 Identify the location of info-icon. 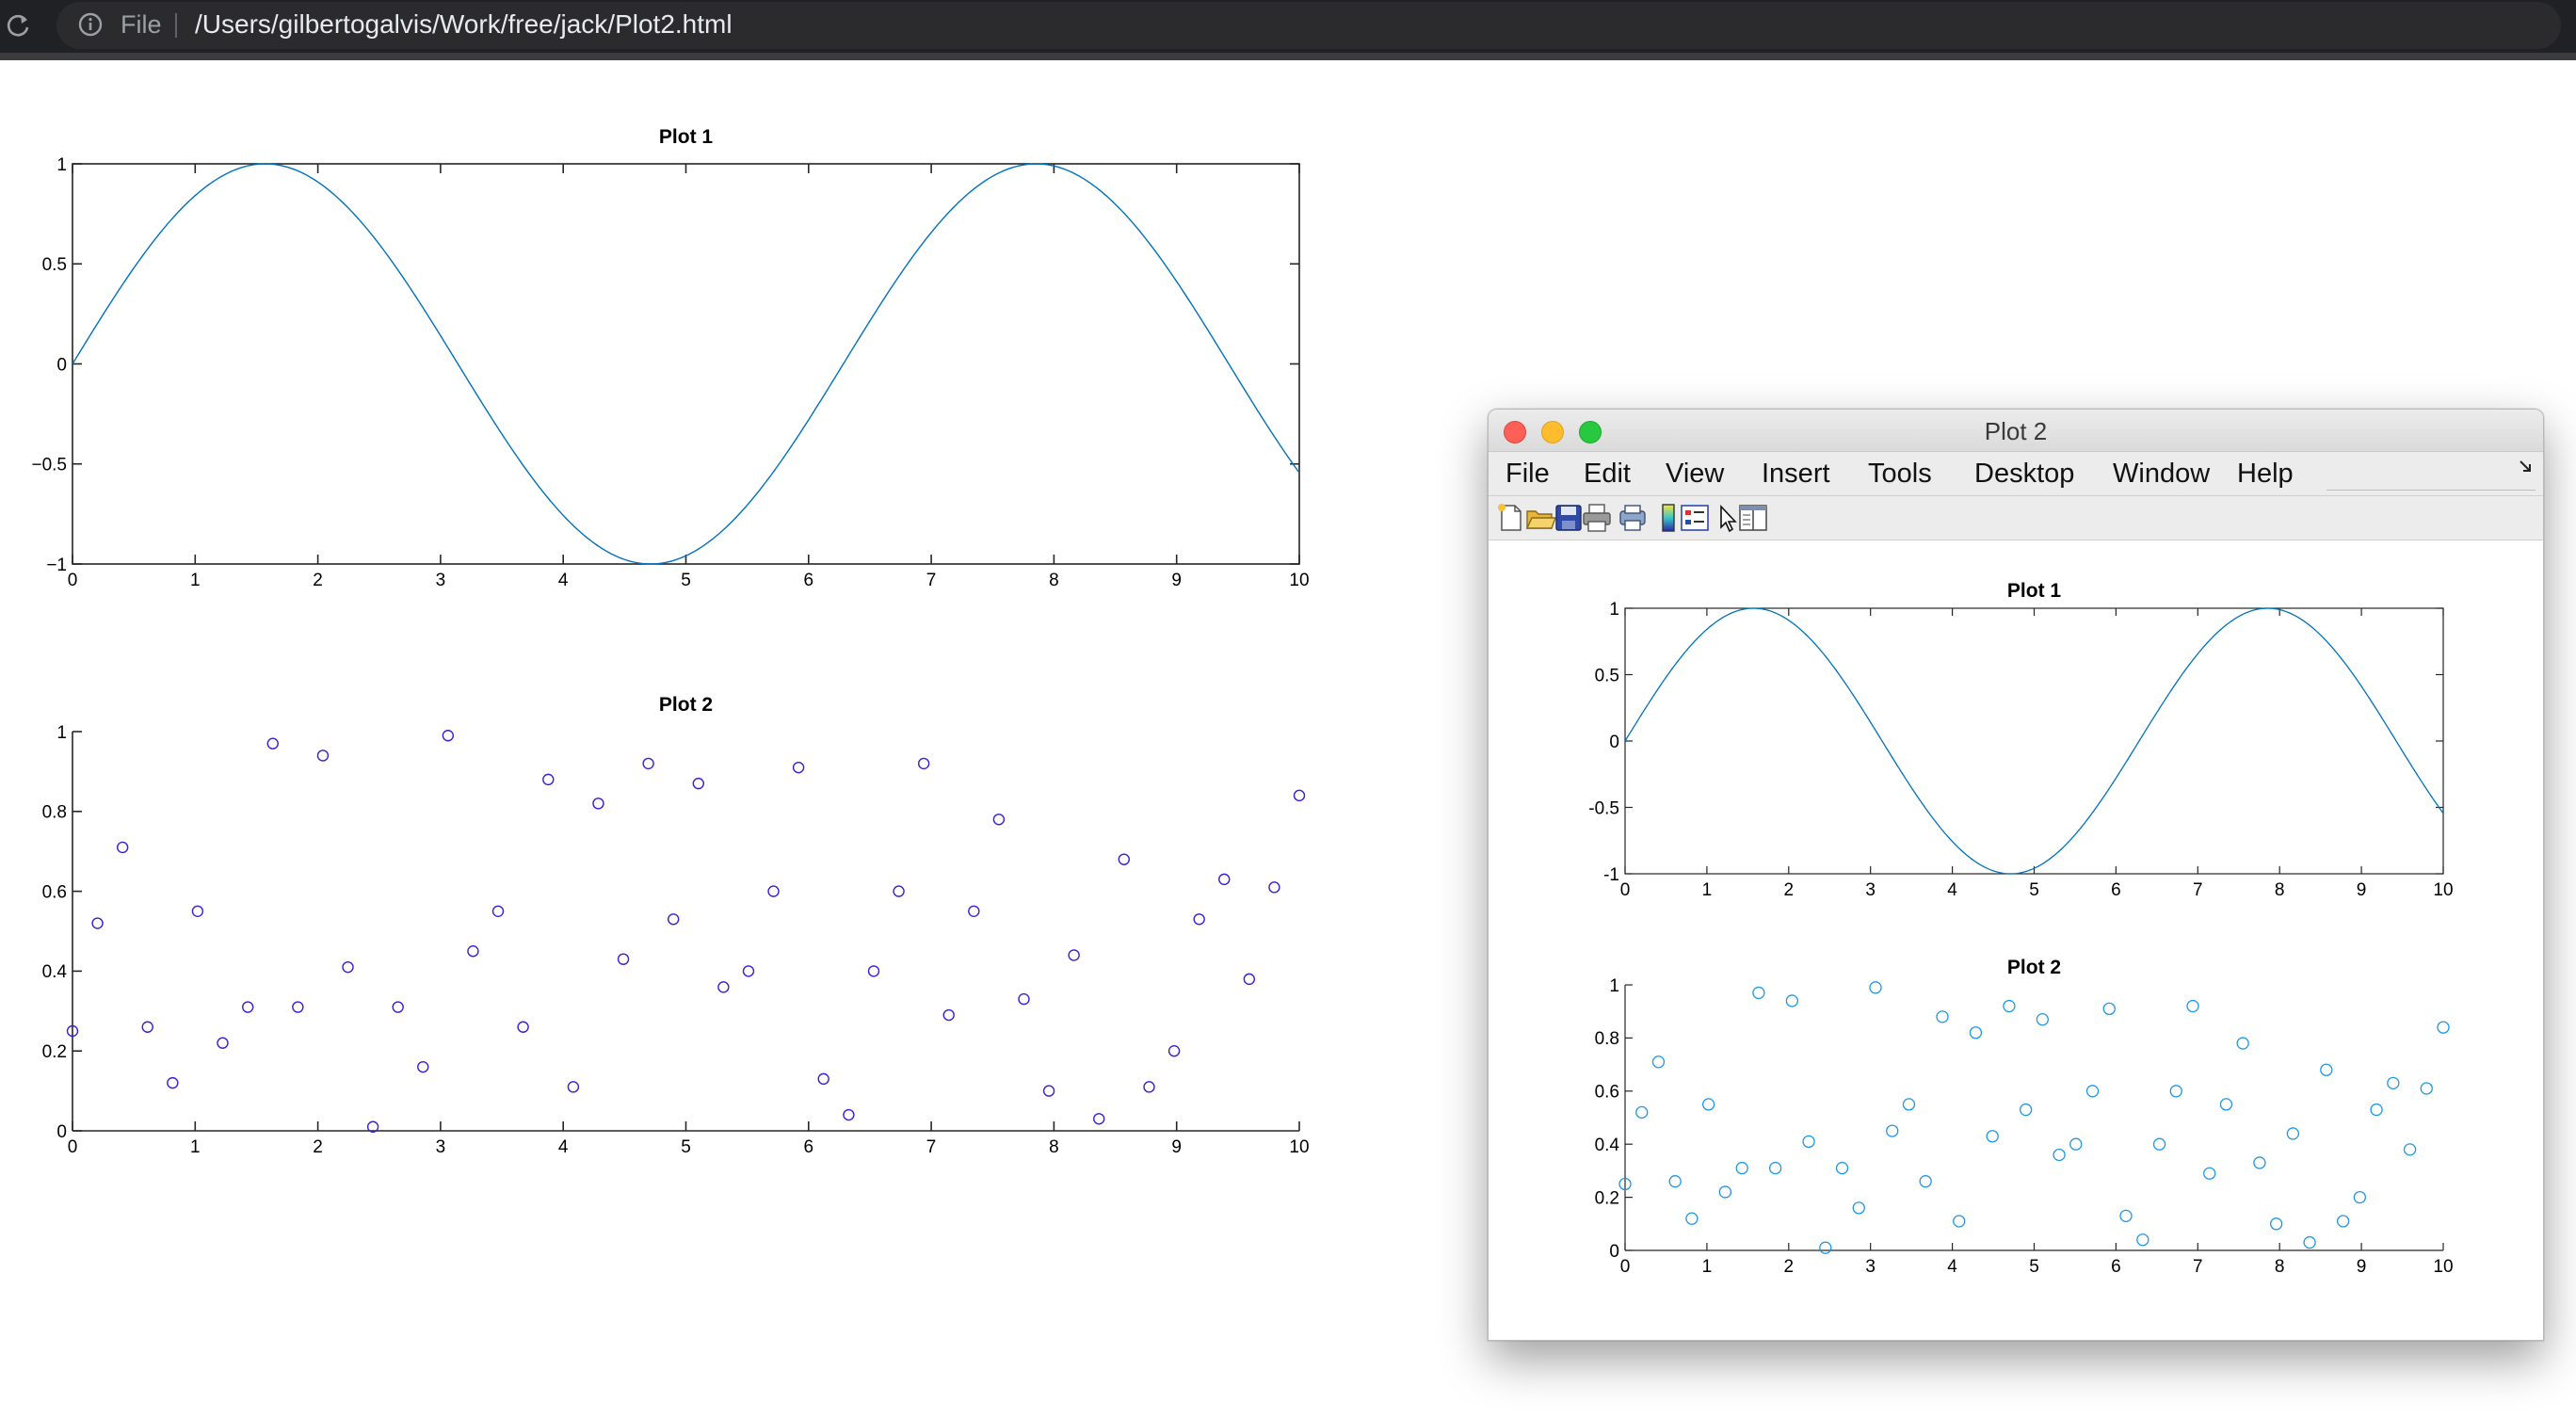
(90, 24).